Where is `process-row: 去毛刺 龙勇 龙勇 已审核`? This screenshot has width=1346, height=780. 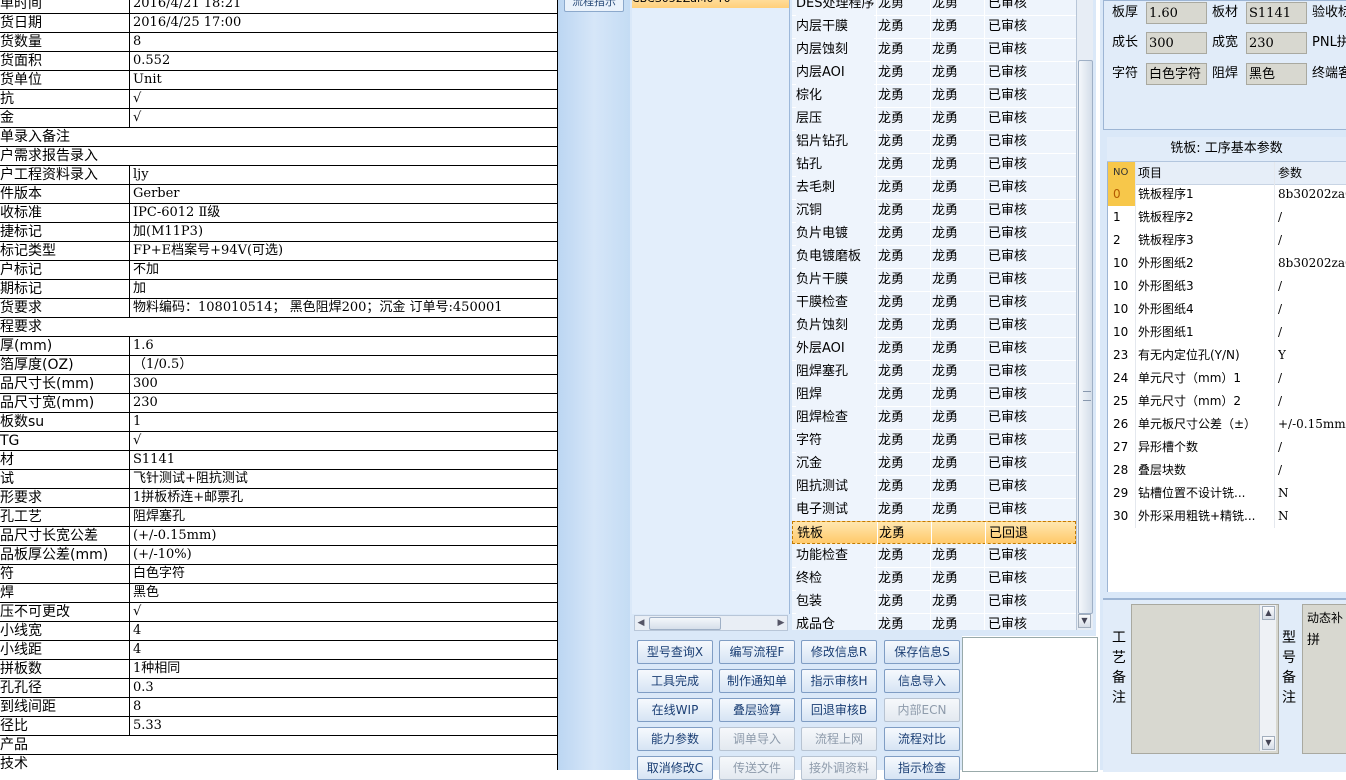 process-row: 去毛刺 龙勇 龙勇 已审核 is located at coordinates (934, 188).